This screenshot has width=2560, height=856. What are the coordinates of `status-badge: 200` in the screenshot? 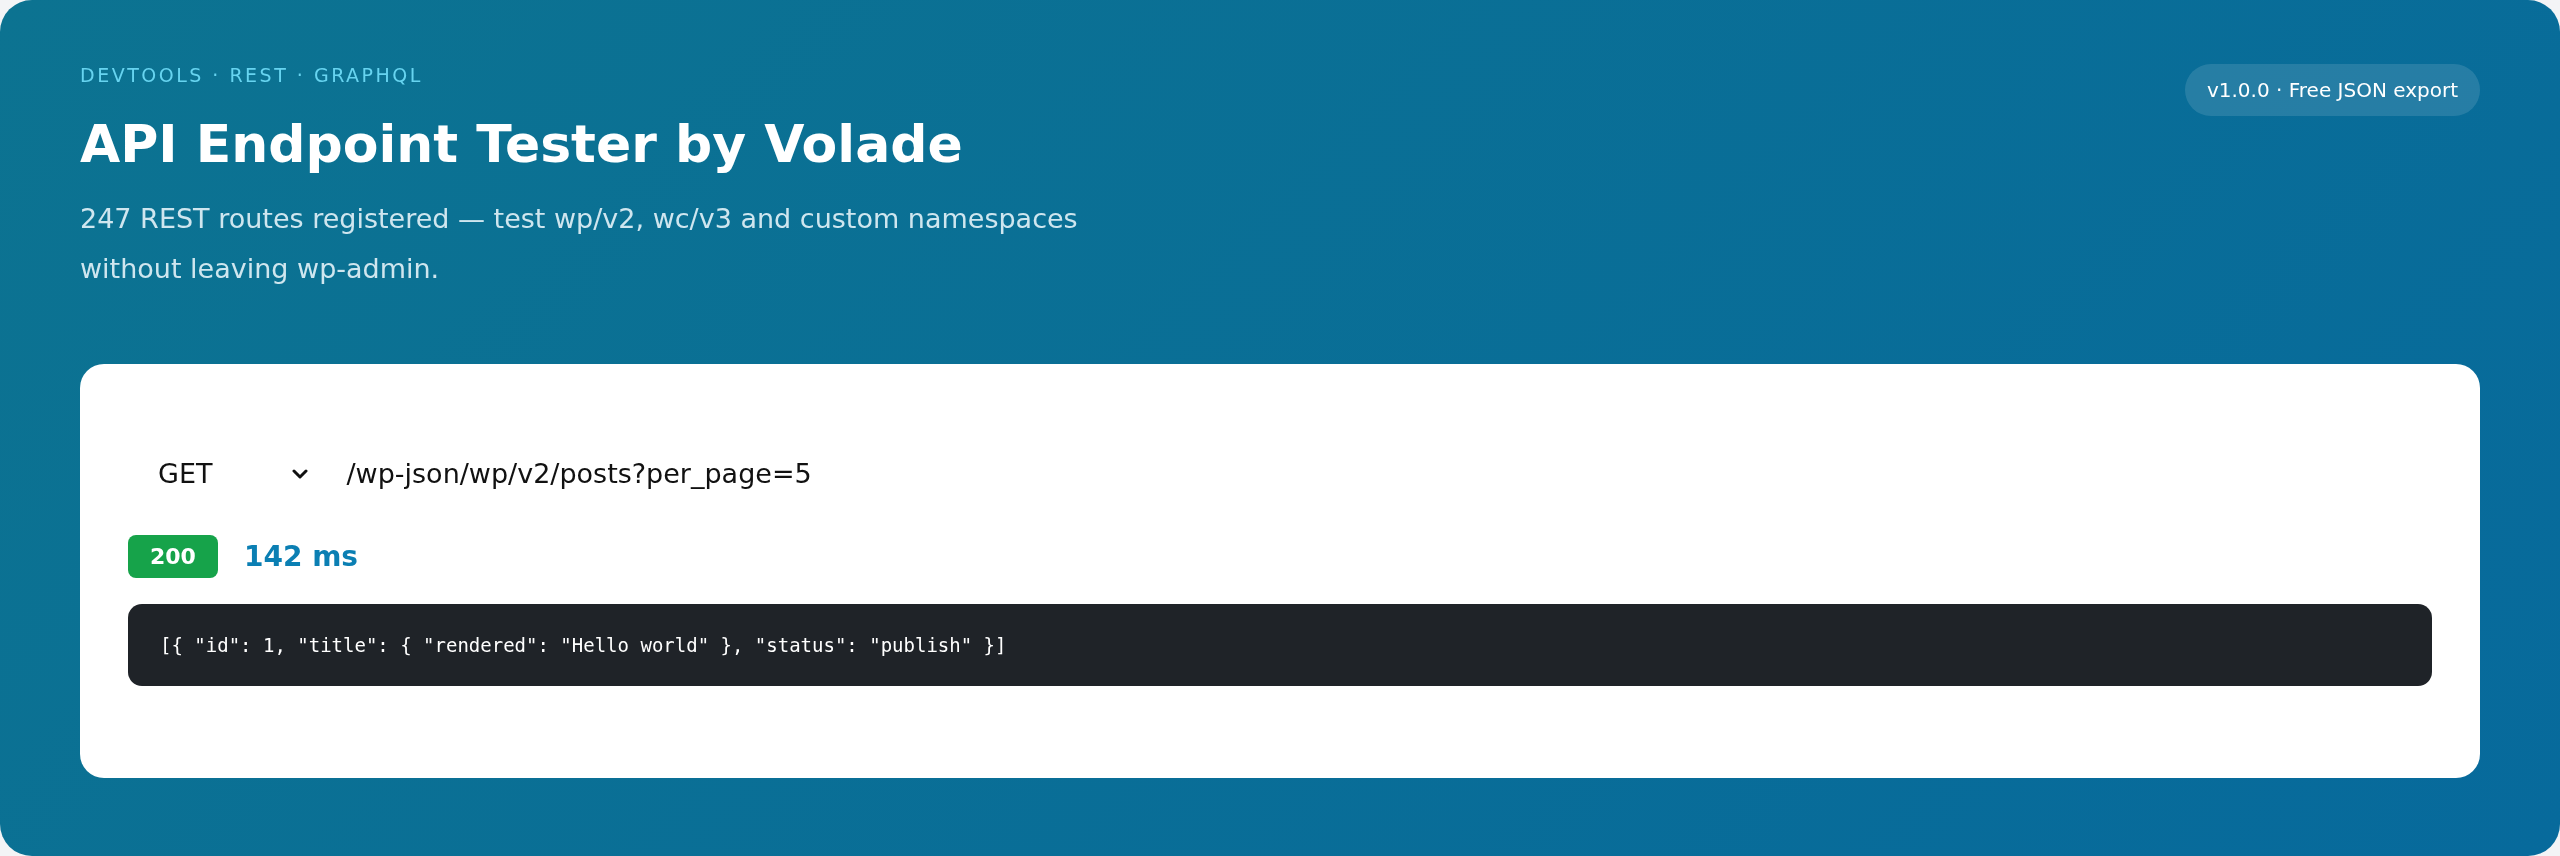 It's located at (173, 556).